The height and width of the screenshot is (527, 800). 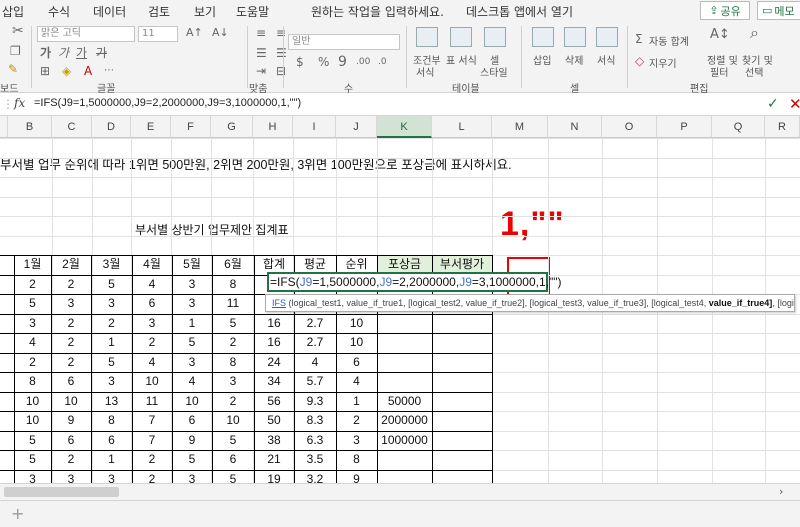 I want to click on shrink-font-icon: A↓, so click(x=220, y=33).